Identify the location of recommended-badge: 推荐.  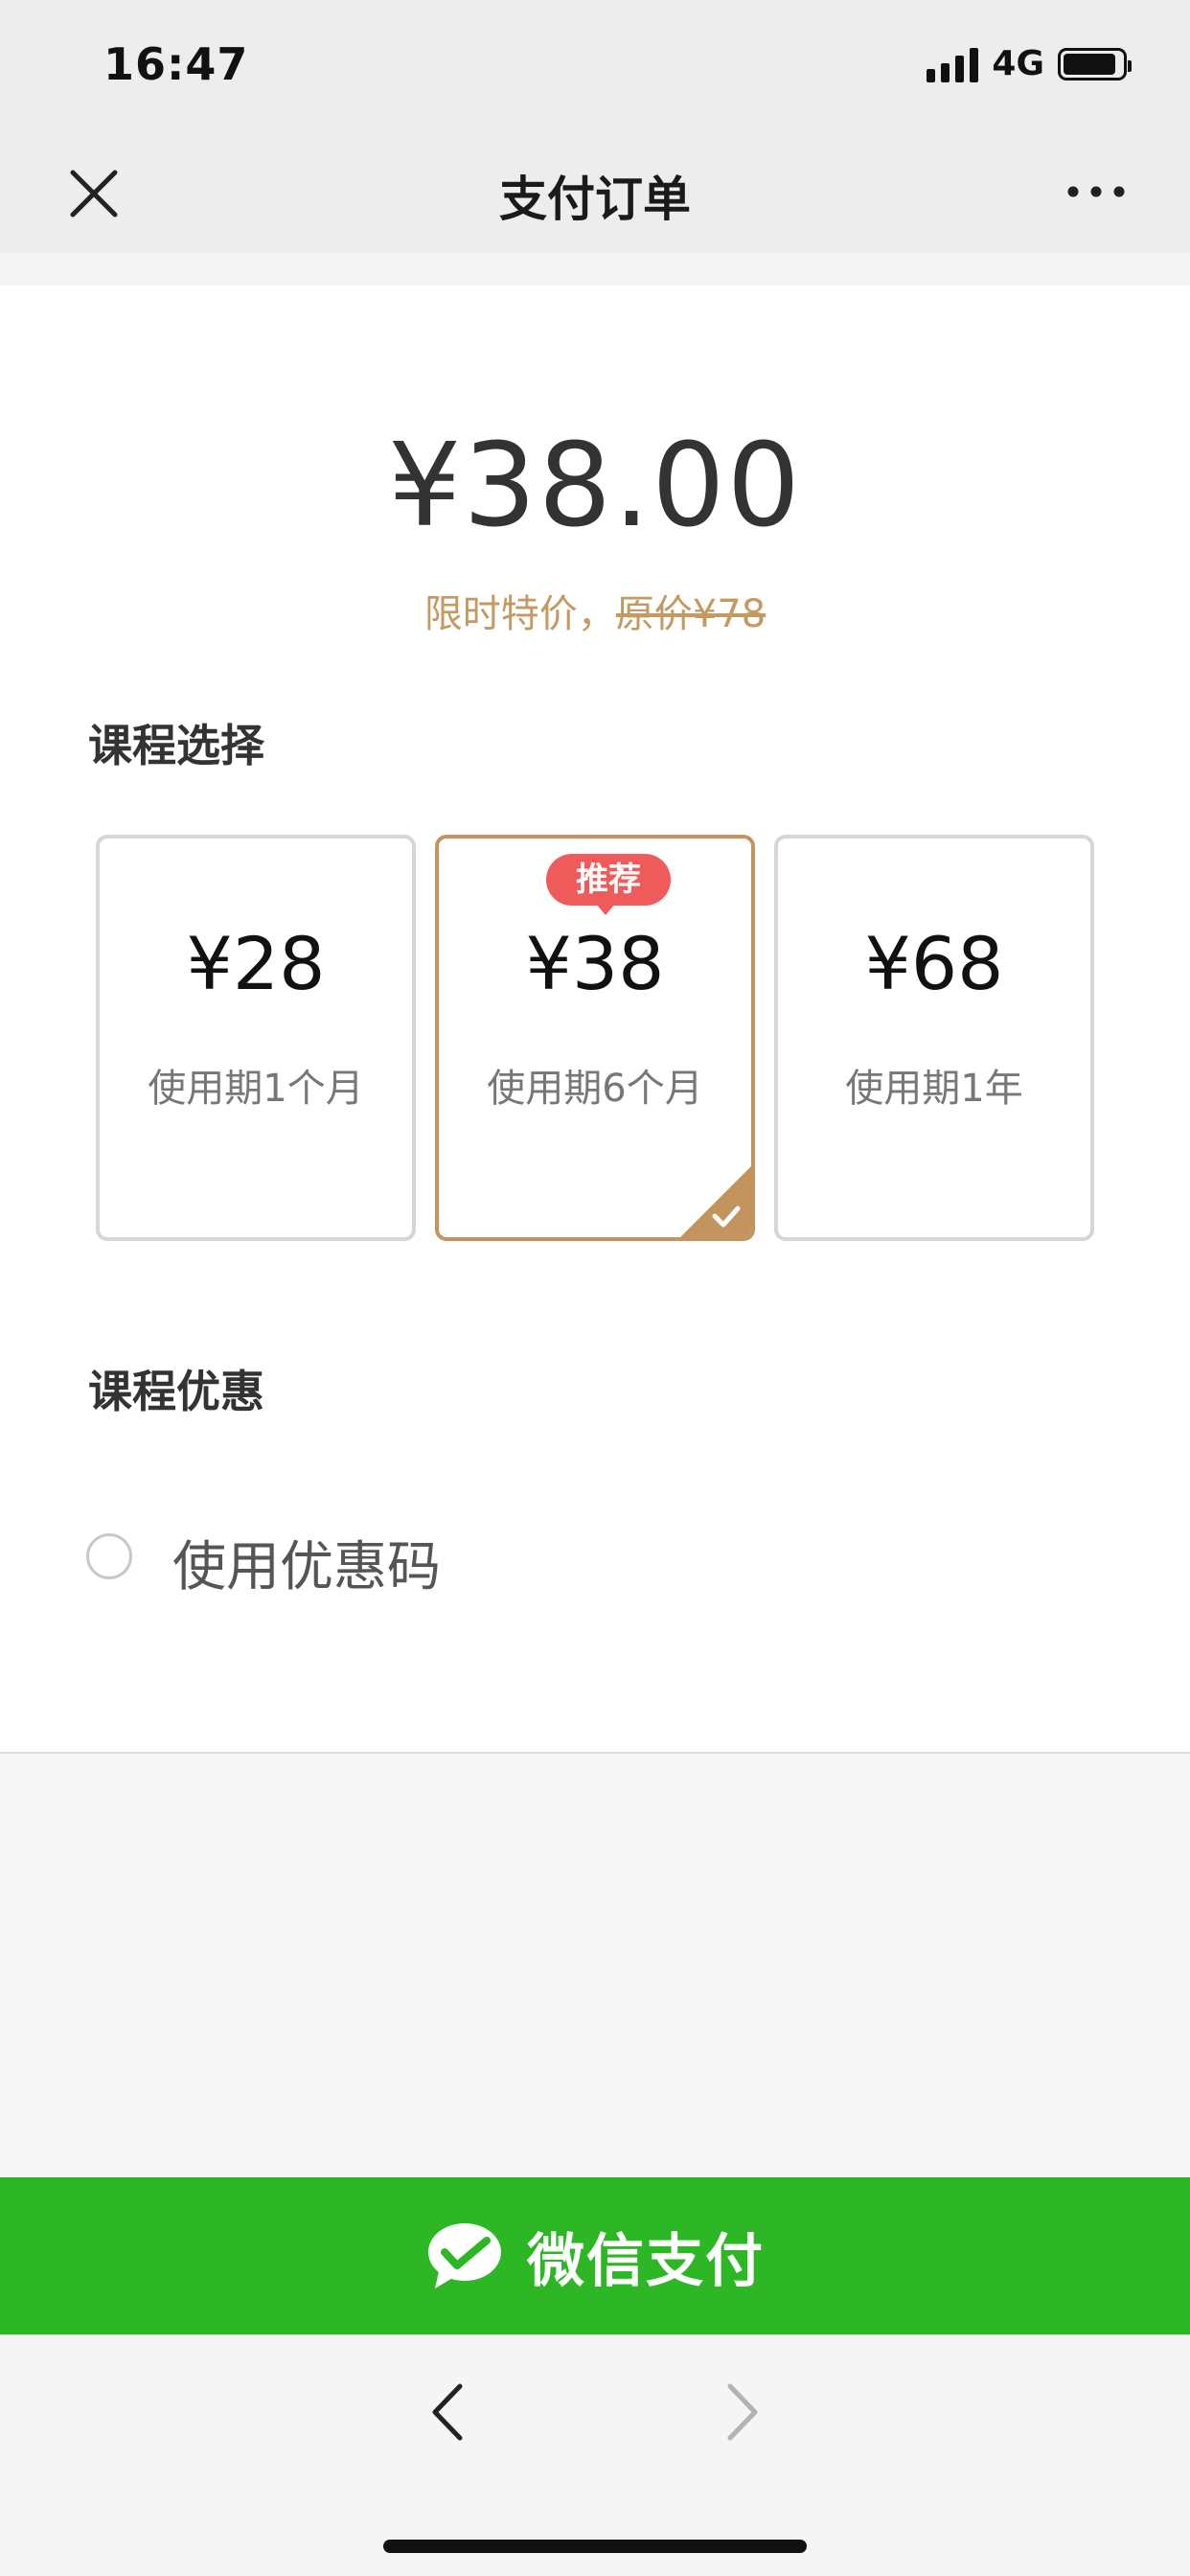
(608, 880).